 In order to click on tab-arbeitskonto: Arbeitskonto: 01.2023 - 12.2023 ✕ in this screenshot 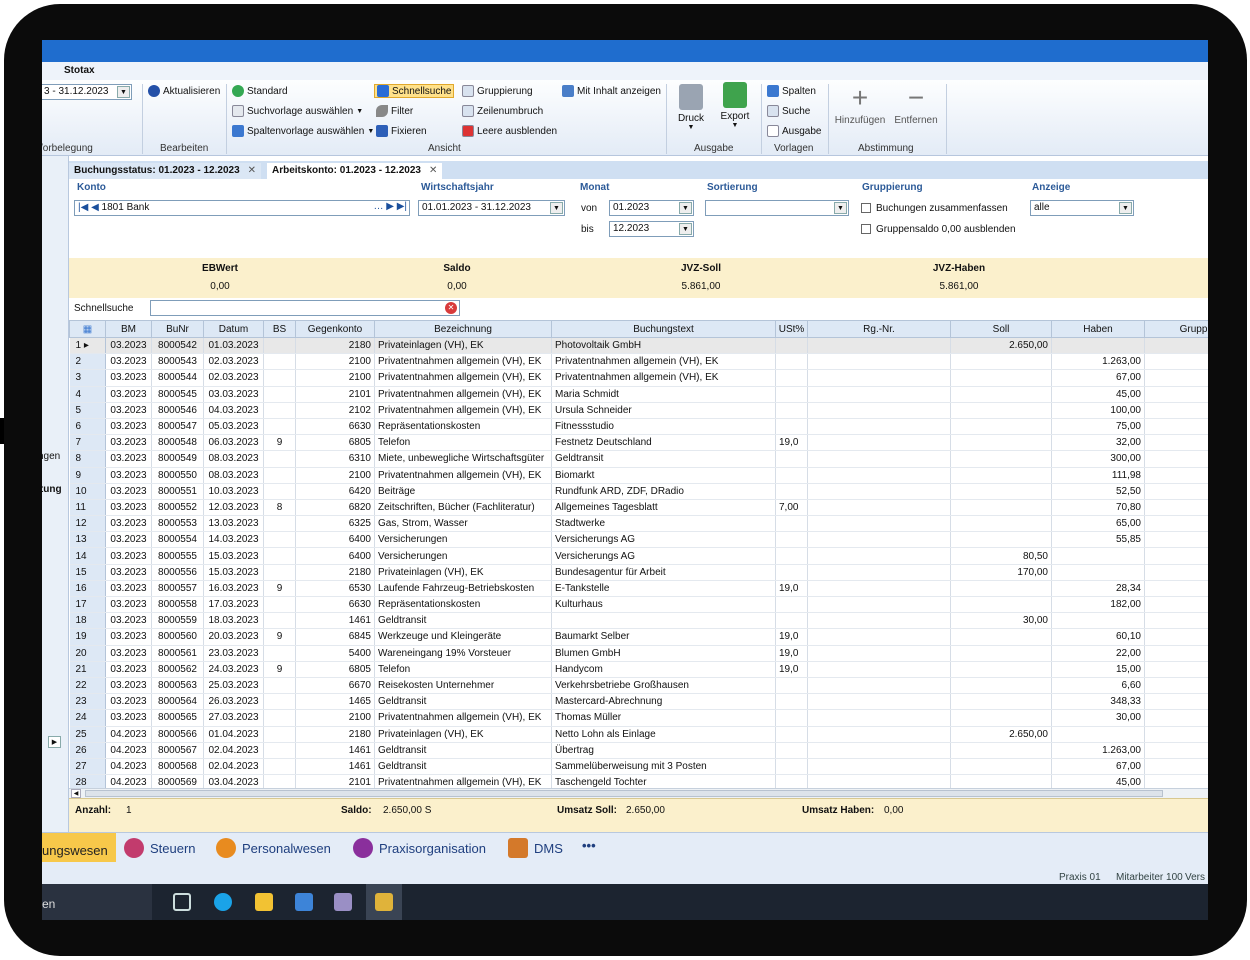, I will do `click(355, 171)`.